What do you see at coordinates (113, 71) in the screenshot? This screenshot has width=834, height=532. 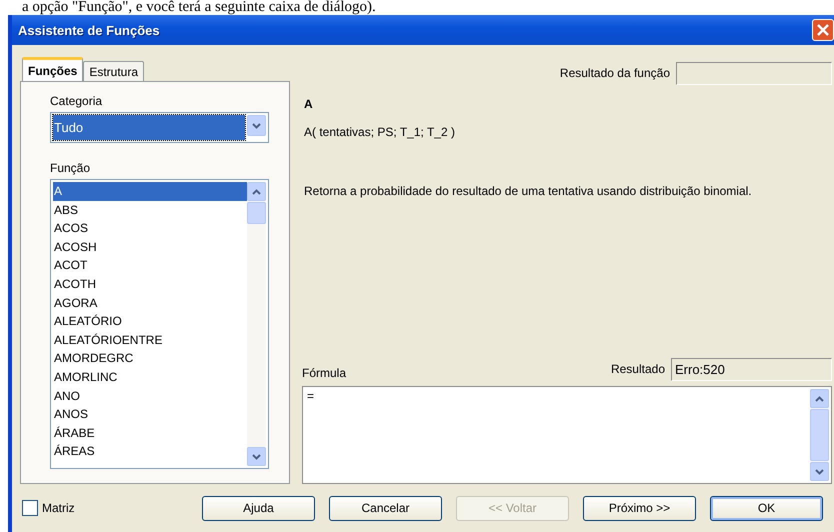 I see `tab: Estrutura` at bounding box center [113, 71].